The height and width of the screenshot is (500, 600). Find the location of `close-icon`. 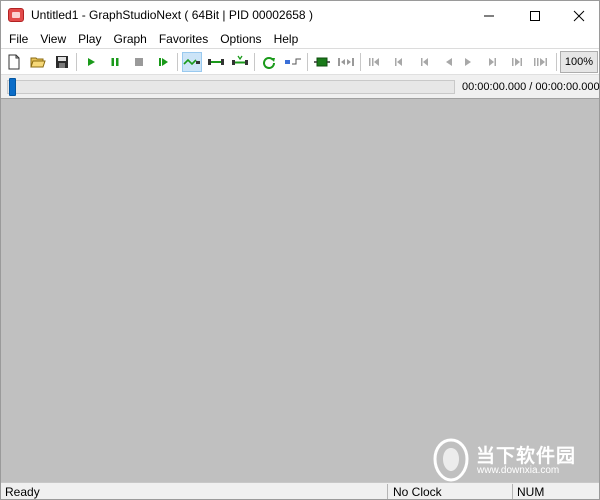

close-icon is located at coordinates (579, 15).